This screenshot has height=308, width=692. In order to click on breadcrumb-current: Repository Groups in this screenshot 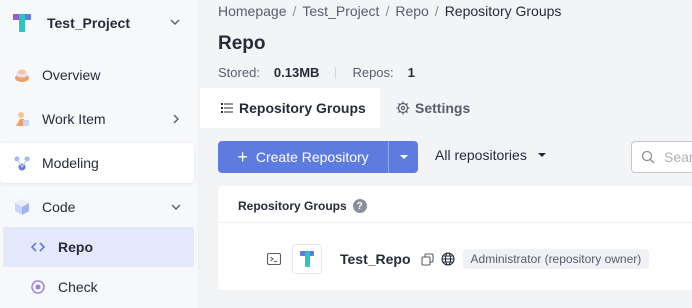, I will do `click(503, 11)`.